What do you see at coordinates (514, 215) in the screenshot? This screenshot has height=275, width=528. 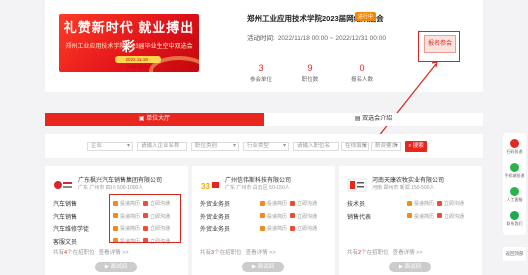 I see `contact-icon` at bounding box center [514, 215].